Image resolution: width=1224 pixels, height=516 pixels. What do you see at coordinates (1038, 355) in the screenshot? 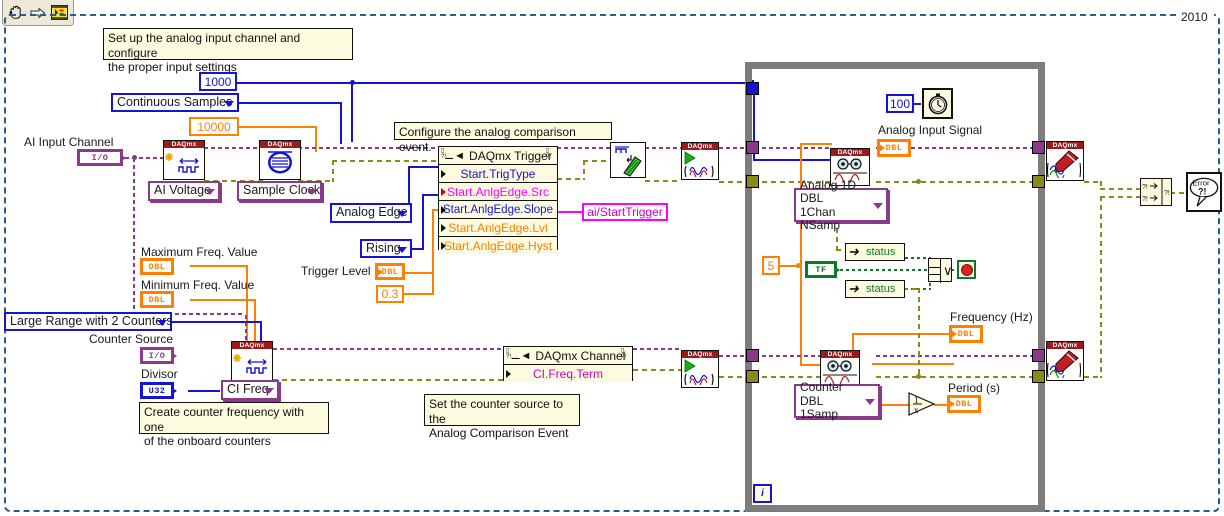
I see `loop-tunnel-counter-task-out` at bounding box center [1038, 355].